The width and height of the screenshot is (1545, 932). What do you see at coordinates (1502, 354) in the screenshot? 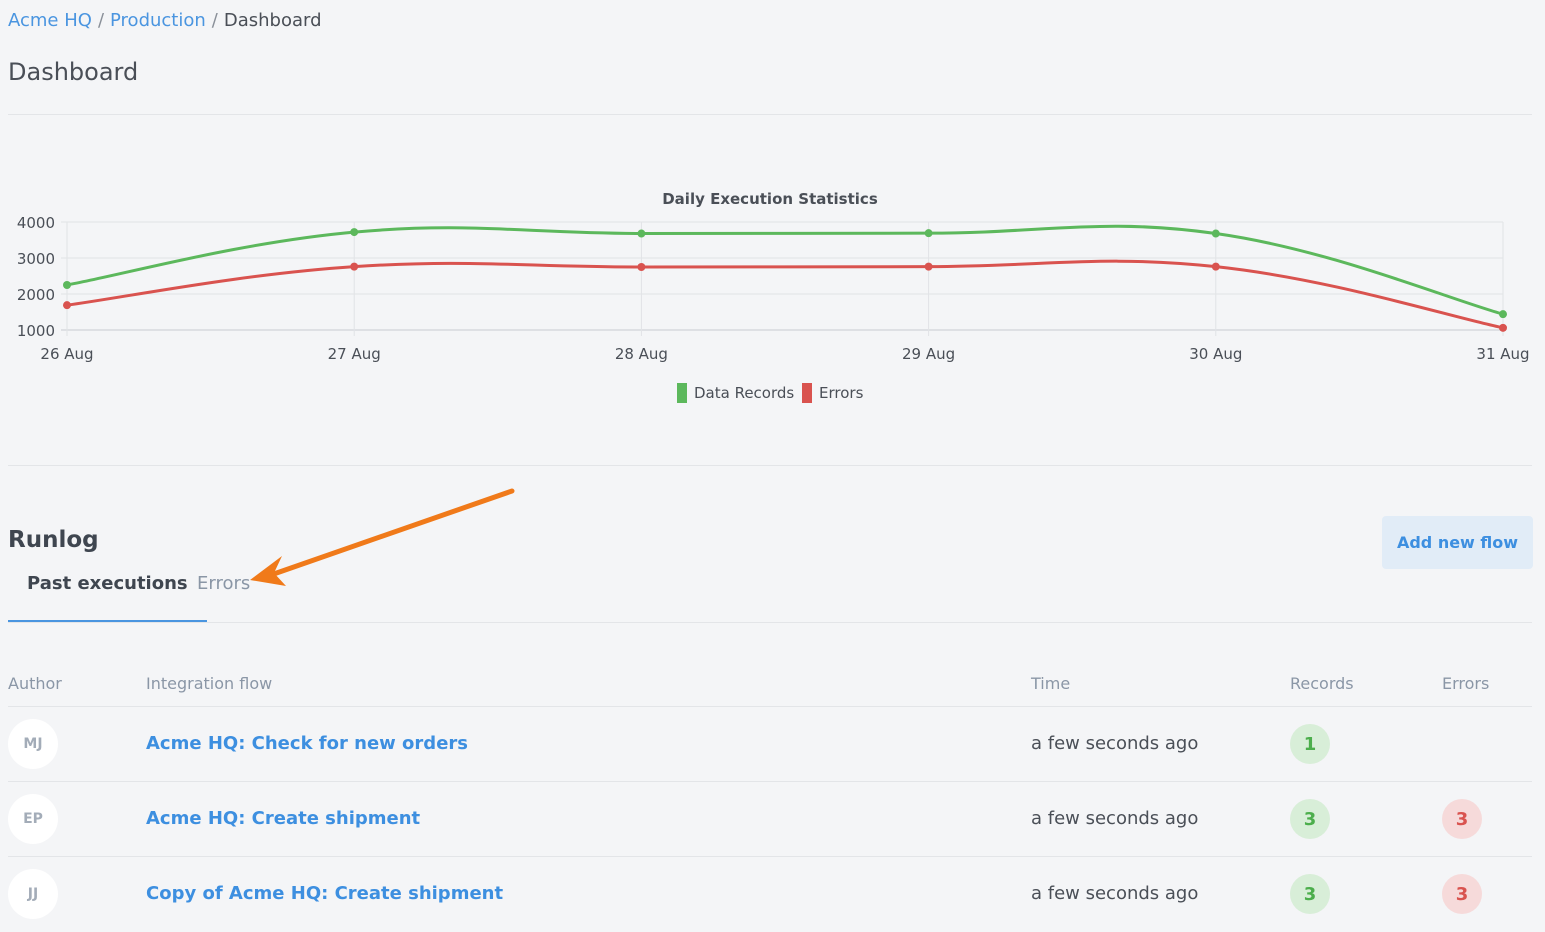
I see `x-tick-label: 31 Aug` at bounding box center [1502, 354].